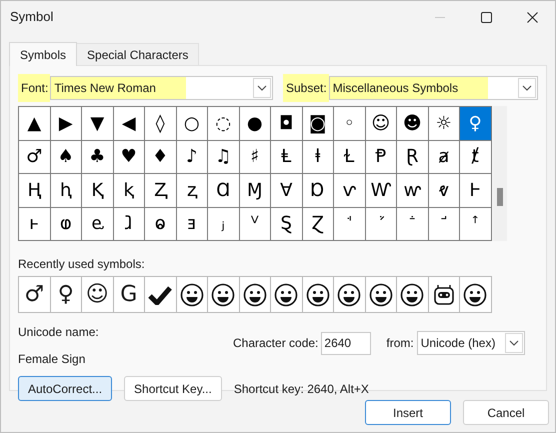 This screenshot has height=433, width=556. Describe the element at coordinates (350, 123) in the screenshot. I see `symbol-cell: ◦` at that location.